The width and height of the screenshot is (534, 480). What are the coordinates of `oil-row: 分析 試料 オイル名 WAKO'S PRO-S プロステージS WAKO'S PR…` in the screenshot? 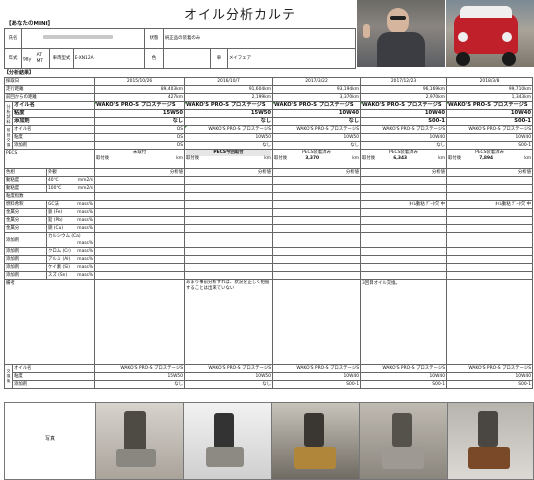 It's located at (269, 113).